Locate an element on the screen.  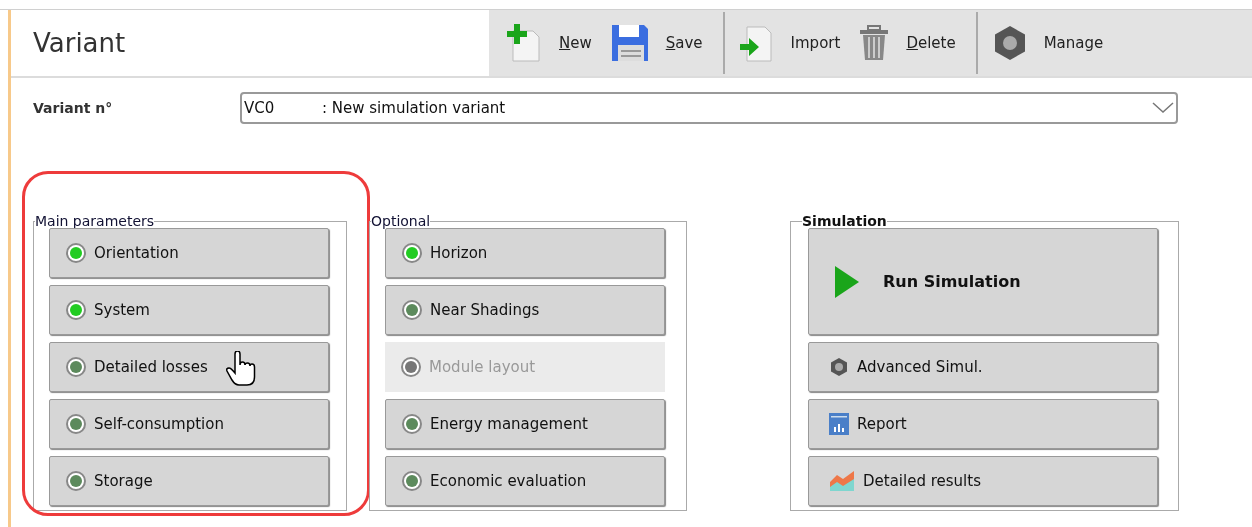
parameter-button: Storage is located at coordinates (189, 481).